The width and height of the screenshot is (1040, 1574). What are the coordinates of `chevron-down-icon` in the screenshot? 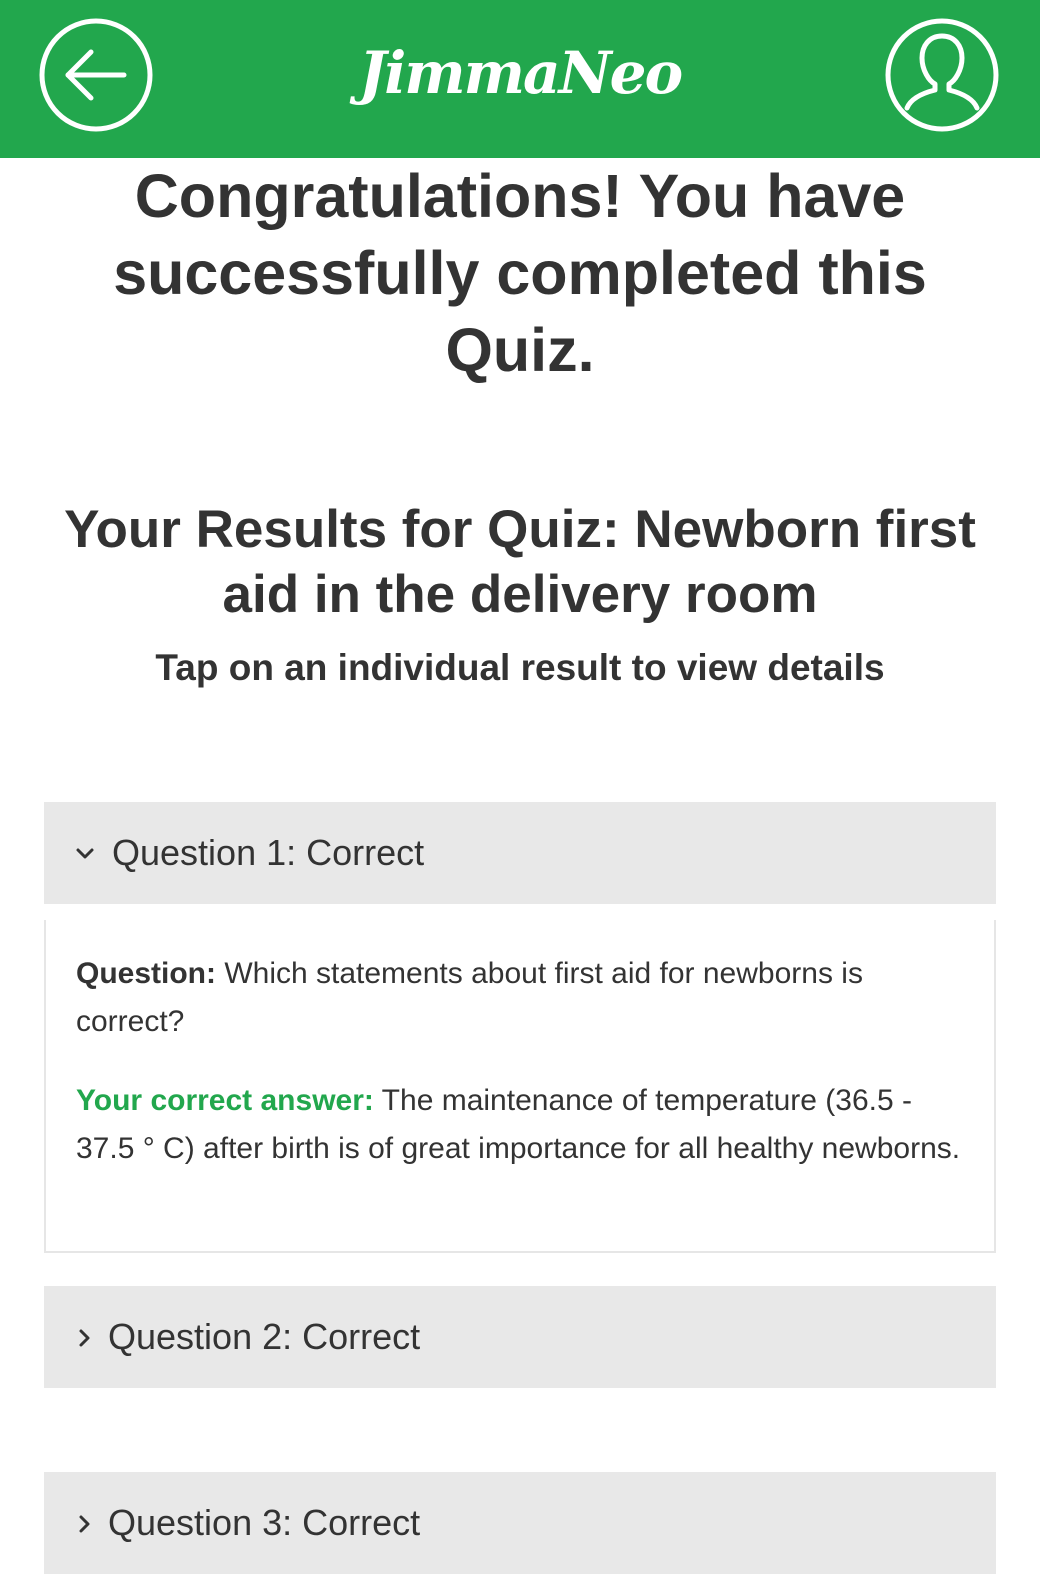 It's located at (85, 853).